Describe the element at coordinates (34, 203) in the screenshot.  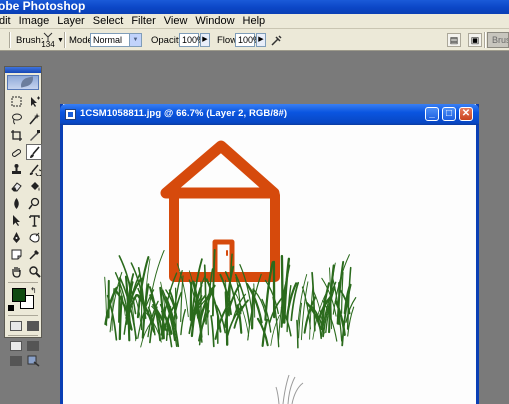
I see `dodge-tool` at that location.